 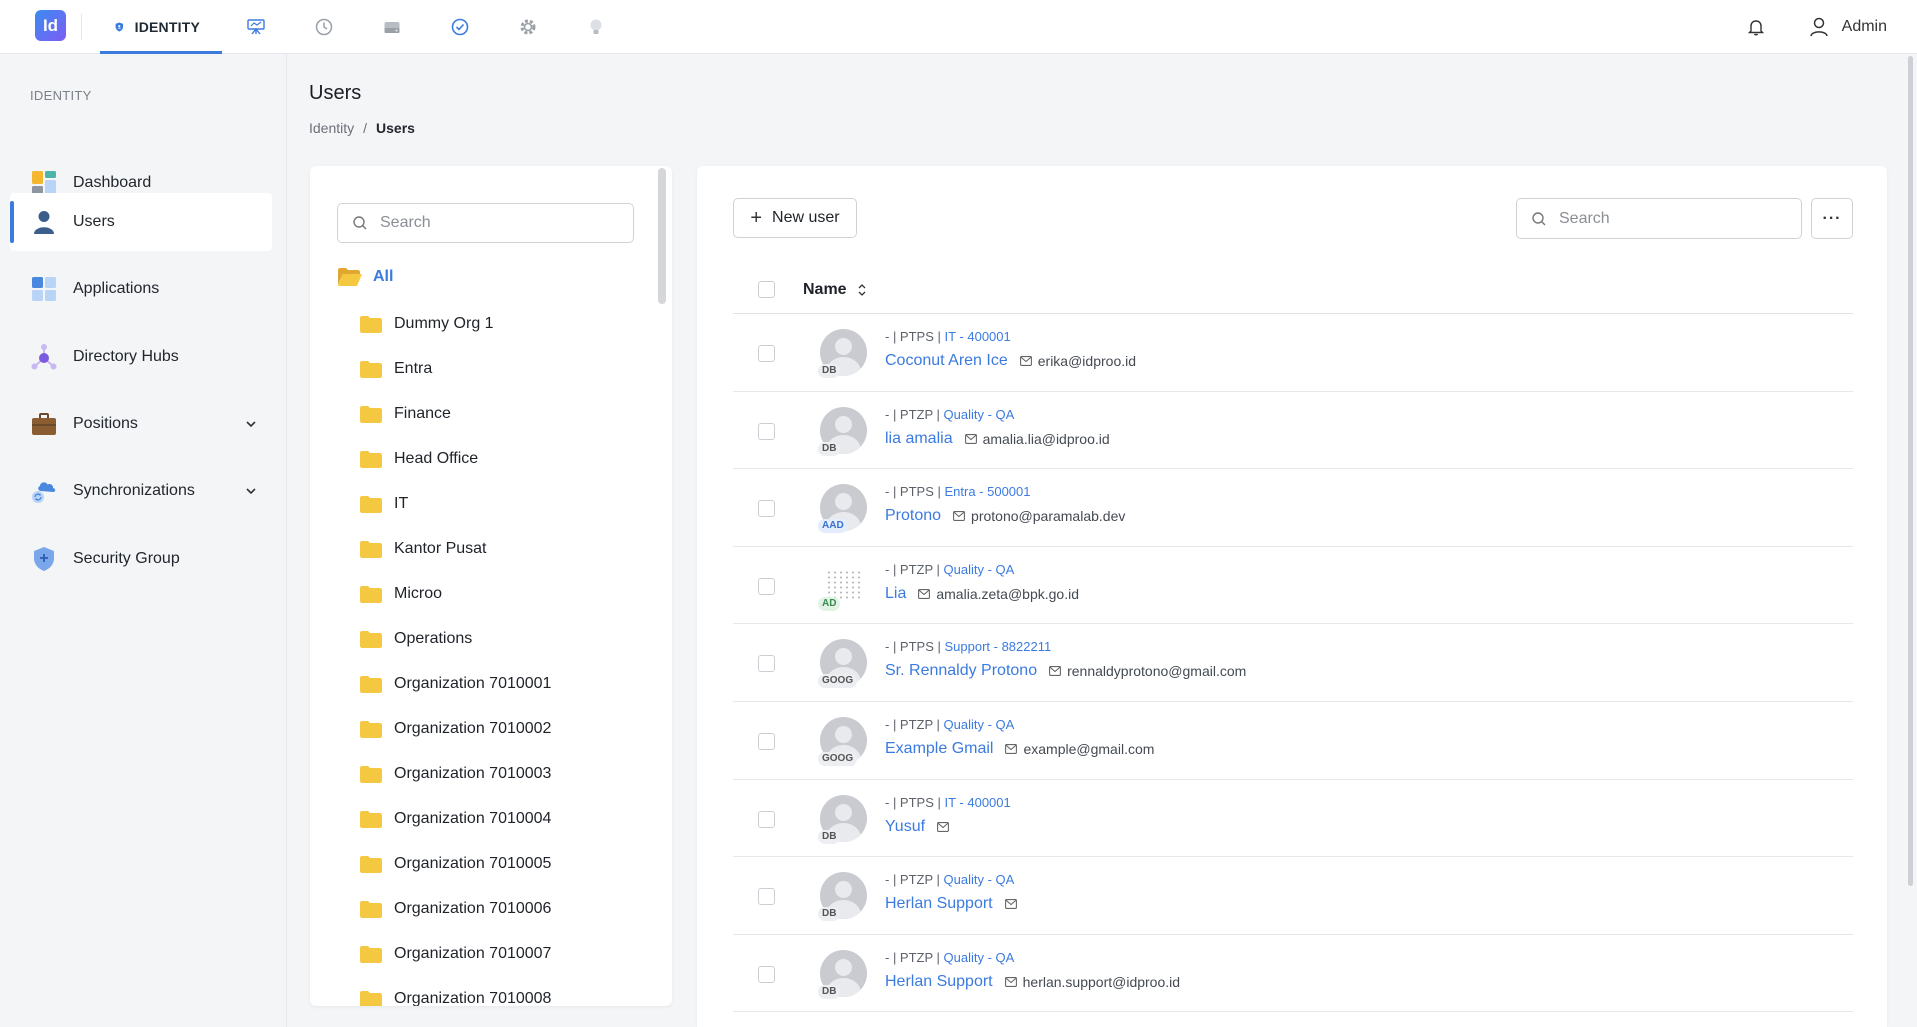 What do you see at coordinates (455, 368) in the screenshot?
I see `tree-node: Entra` at bounding box center [455, 368].